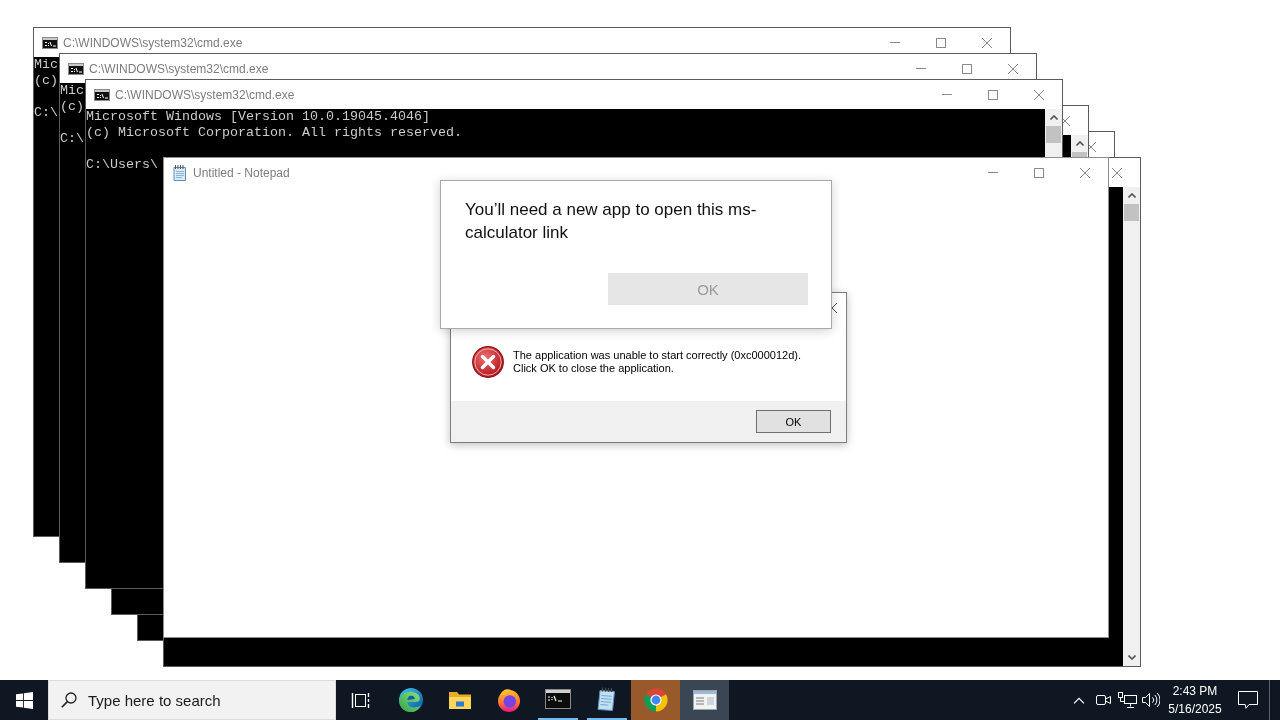  What do you see at coordinates (655, 700) in the screenshot?
I see `chrome-icon` at bounding box center [655, 700].